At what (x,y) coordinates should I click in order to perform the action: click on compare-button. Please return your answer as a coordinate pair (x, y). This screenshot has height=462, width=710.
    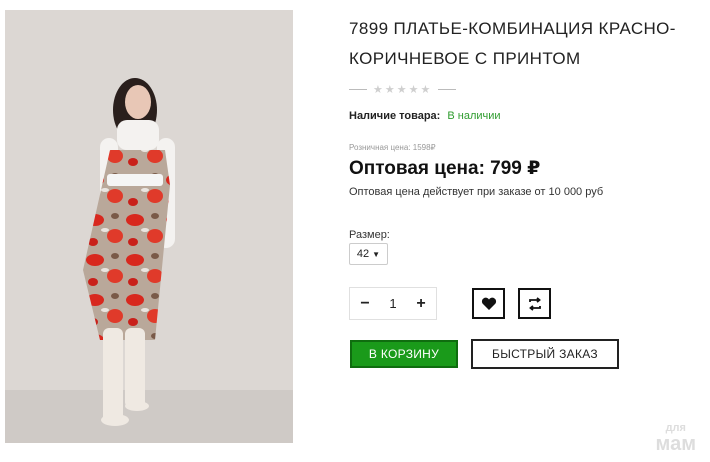
    Looking at the image, I should click on (534, 303).